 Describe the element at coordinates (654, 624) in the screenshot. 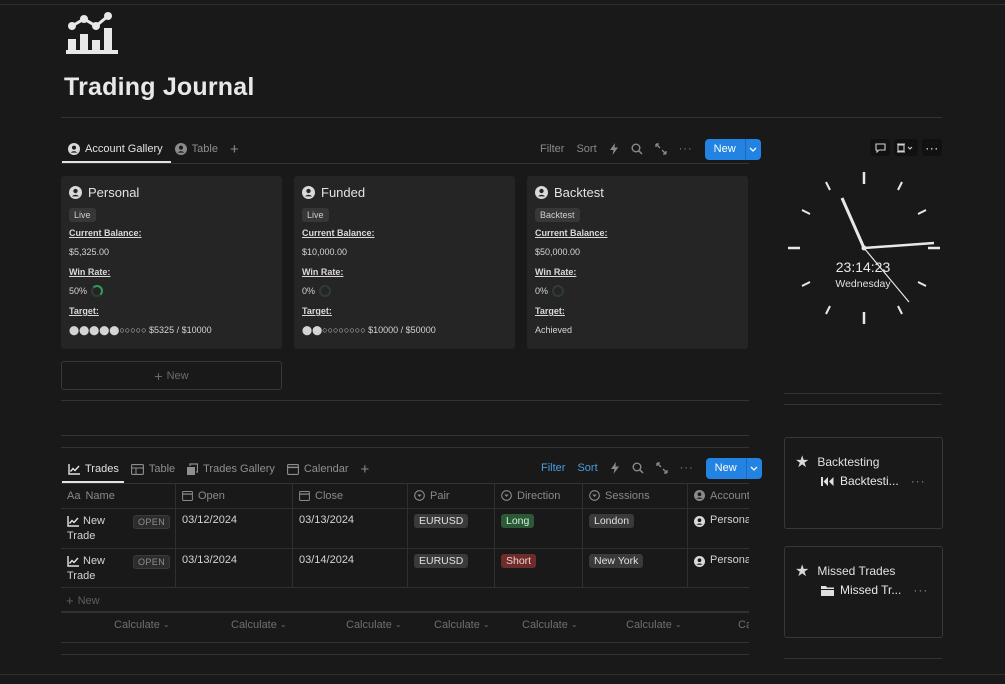

I see `calculate-sessions: Calculate ⌄` at that location.